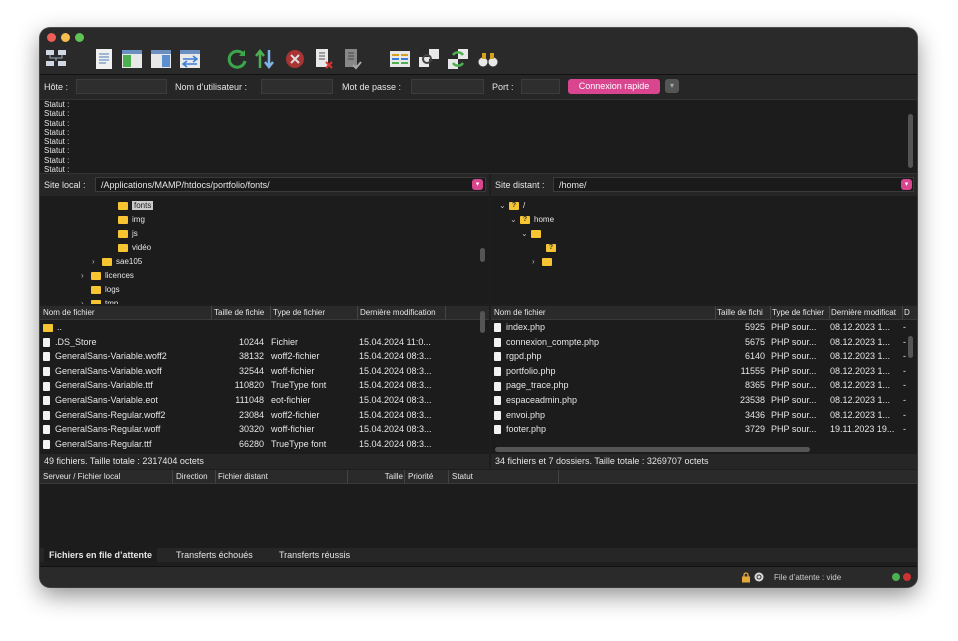  What do you see at coordinates (477, 184) in the screenshot?
I see `local-path-dropdown: ▾` at bounding box center [477, 184].